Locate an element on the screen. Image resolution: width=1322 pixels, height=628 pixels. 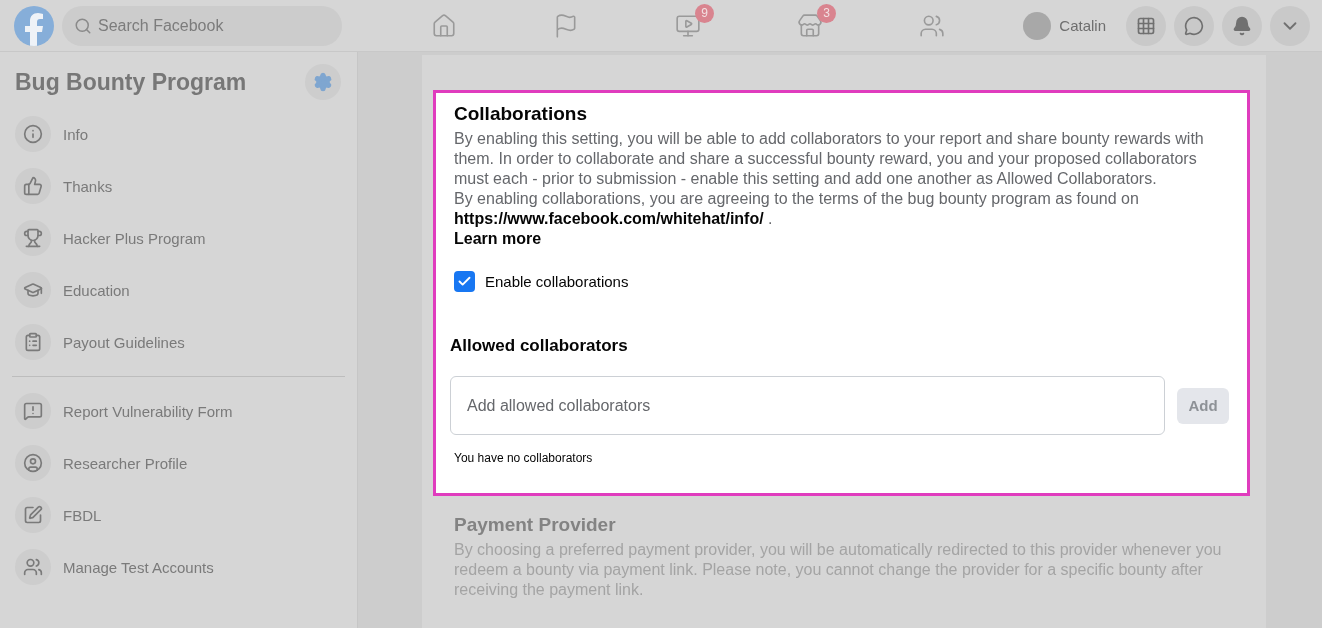
thumbs-up-icon is located at coordinates (33, 186).